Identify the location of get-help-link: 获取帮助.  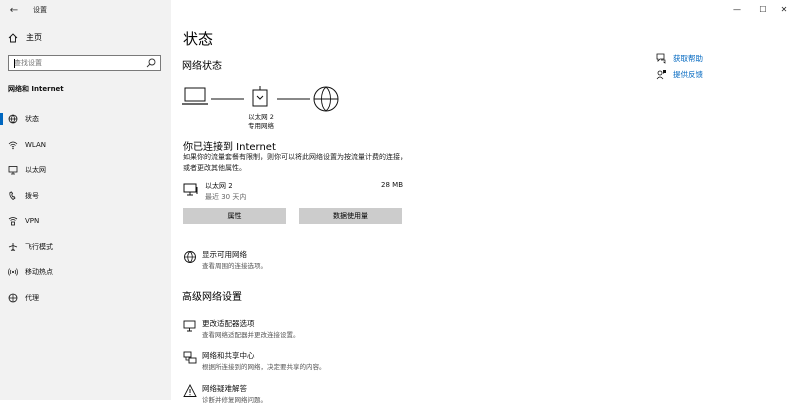
(679, 58).